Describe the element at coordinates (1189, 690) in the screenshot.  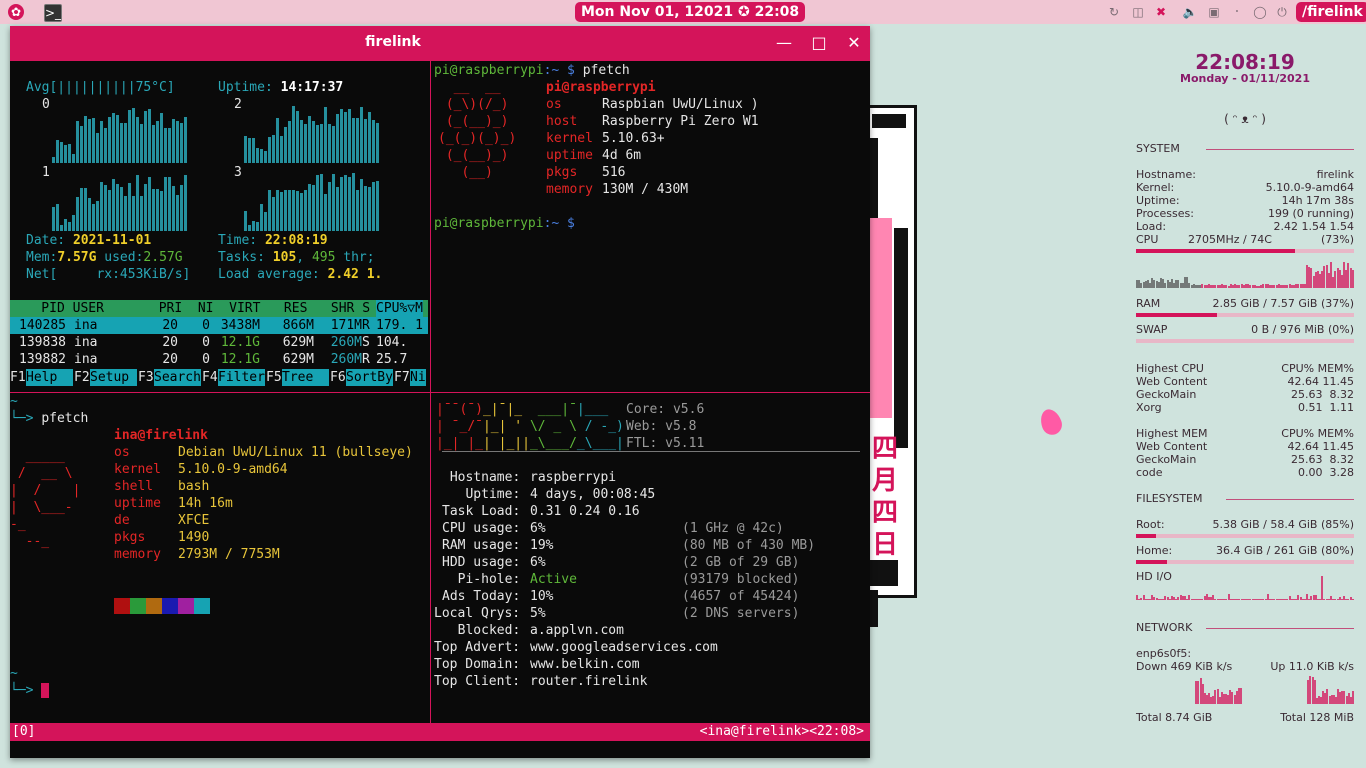
I see `download-graph` at that location.